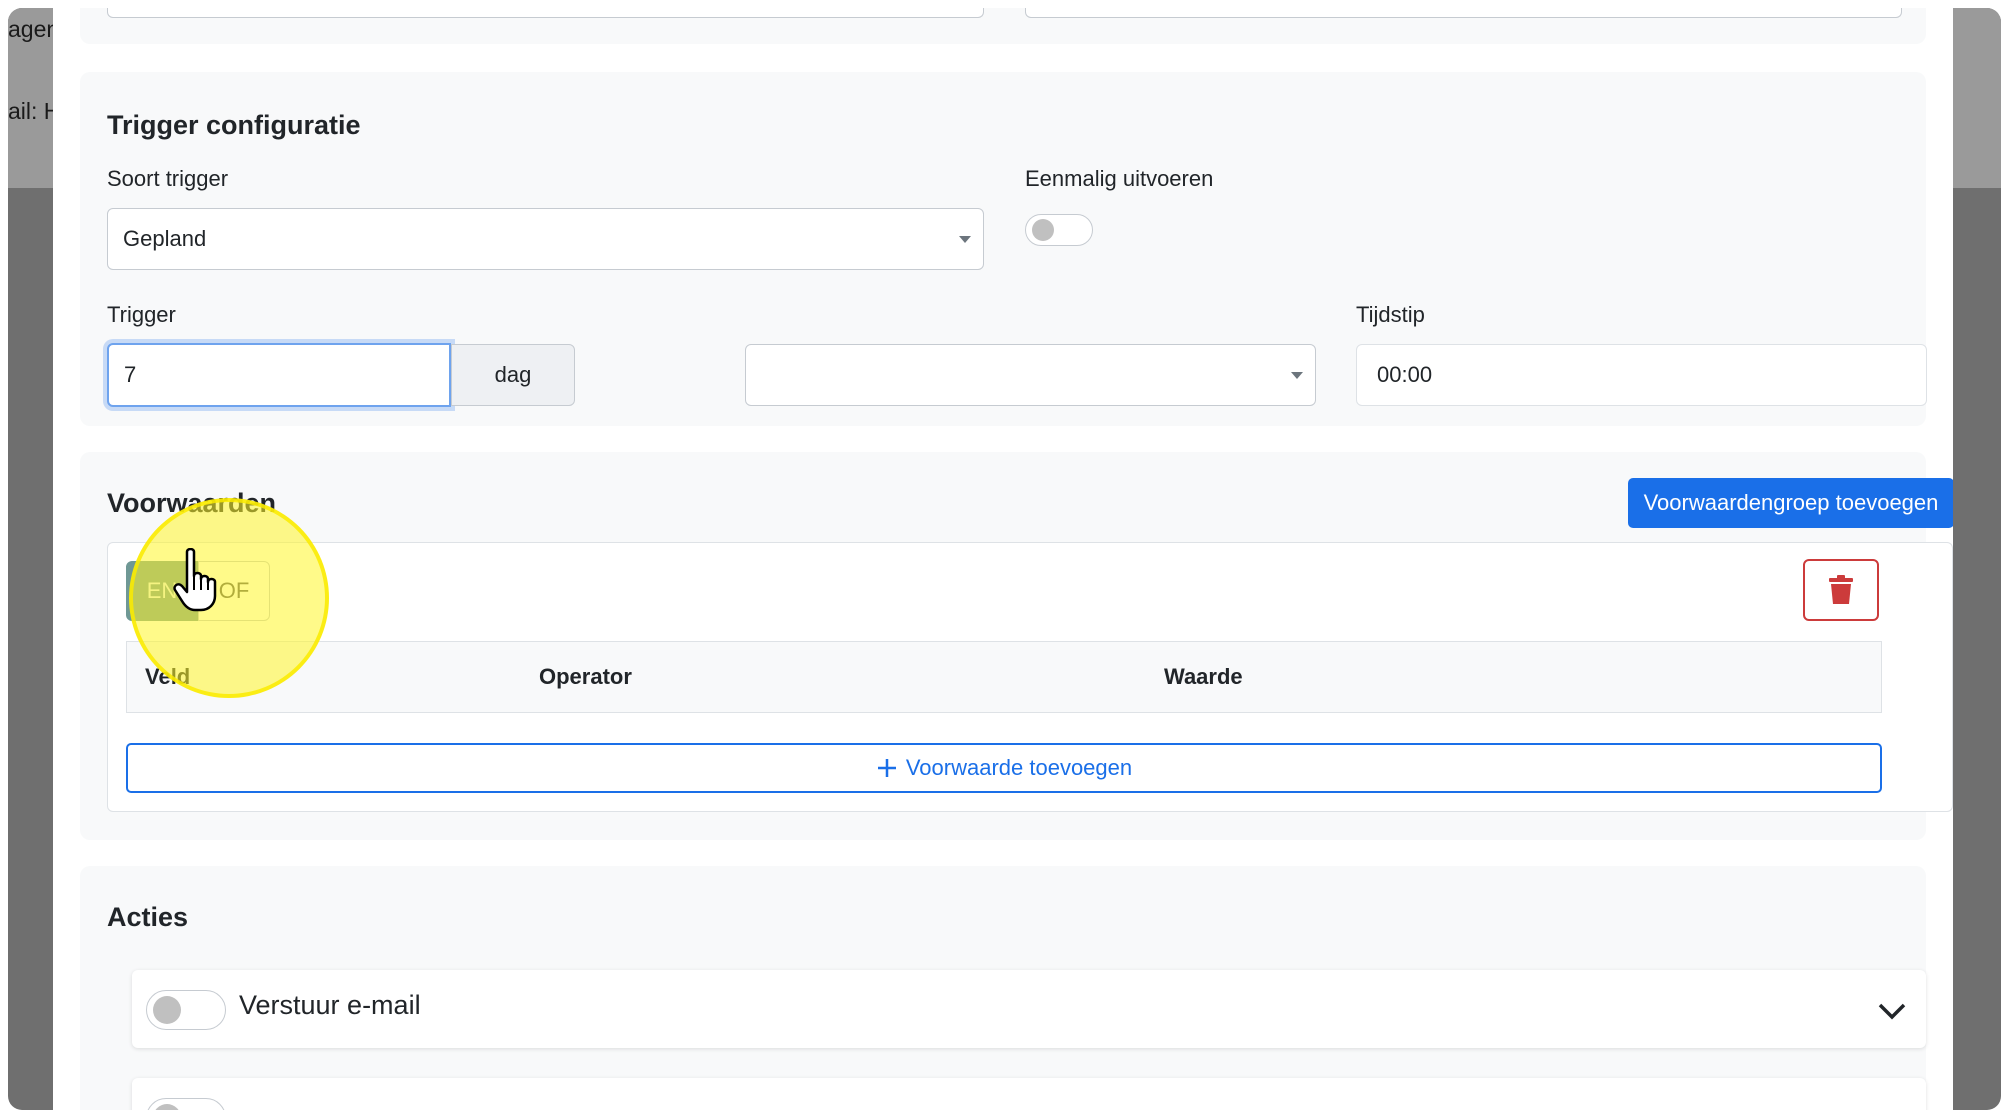  I want to click on trigger-unit-addon: dag, so click(513, 375).